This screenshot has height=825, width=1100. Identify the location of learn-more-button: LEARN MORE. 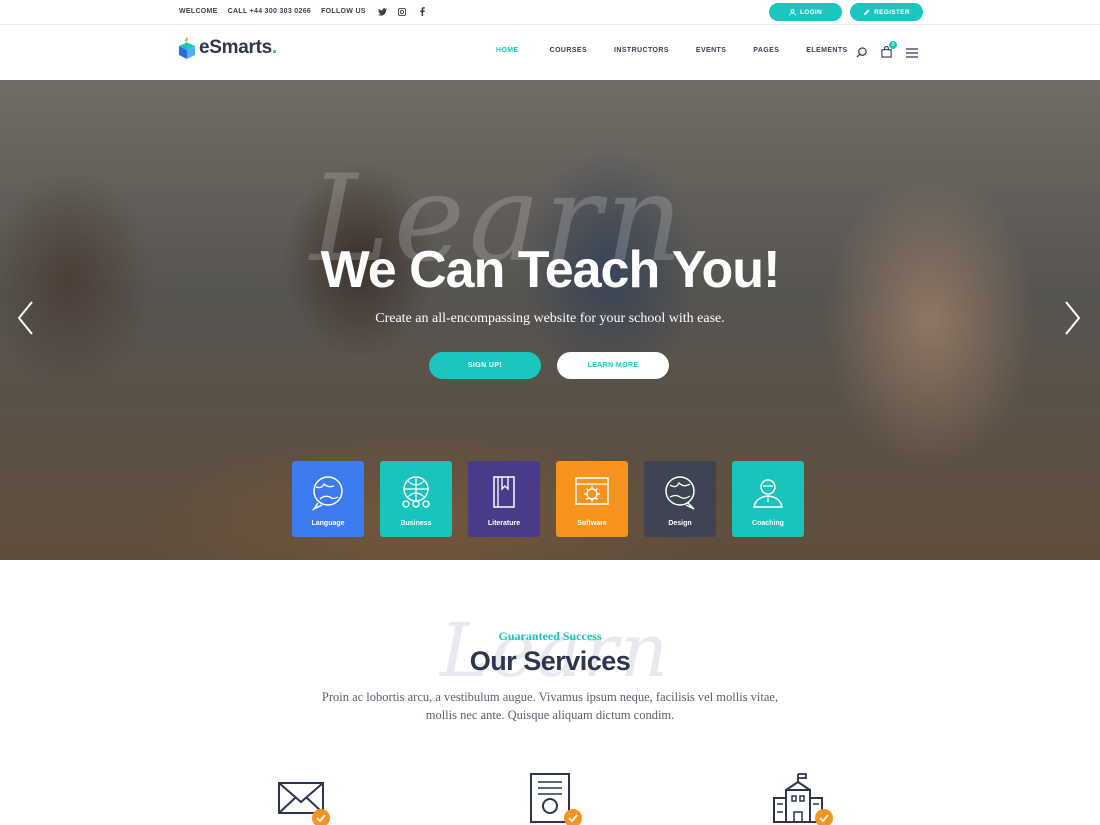
(613, 365).